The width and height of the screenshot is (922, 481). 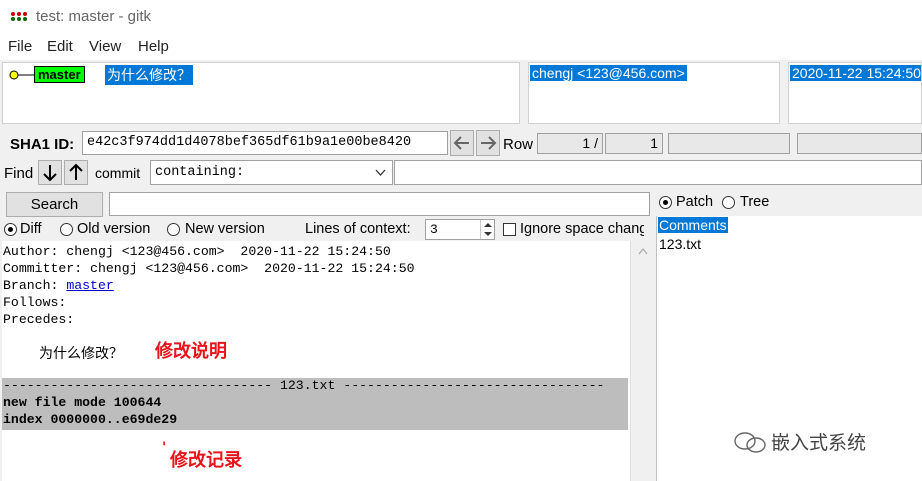 What do you see at coordinates (42, 144) in the screenshot?
I see `sha1-label: SHA1 ID:` at bounding box center [42, 144].